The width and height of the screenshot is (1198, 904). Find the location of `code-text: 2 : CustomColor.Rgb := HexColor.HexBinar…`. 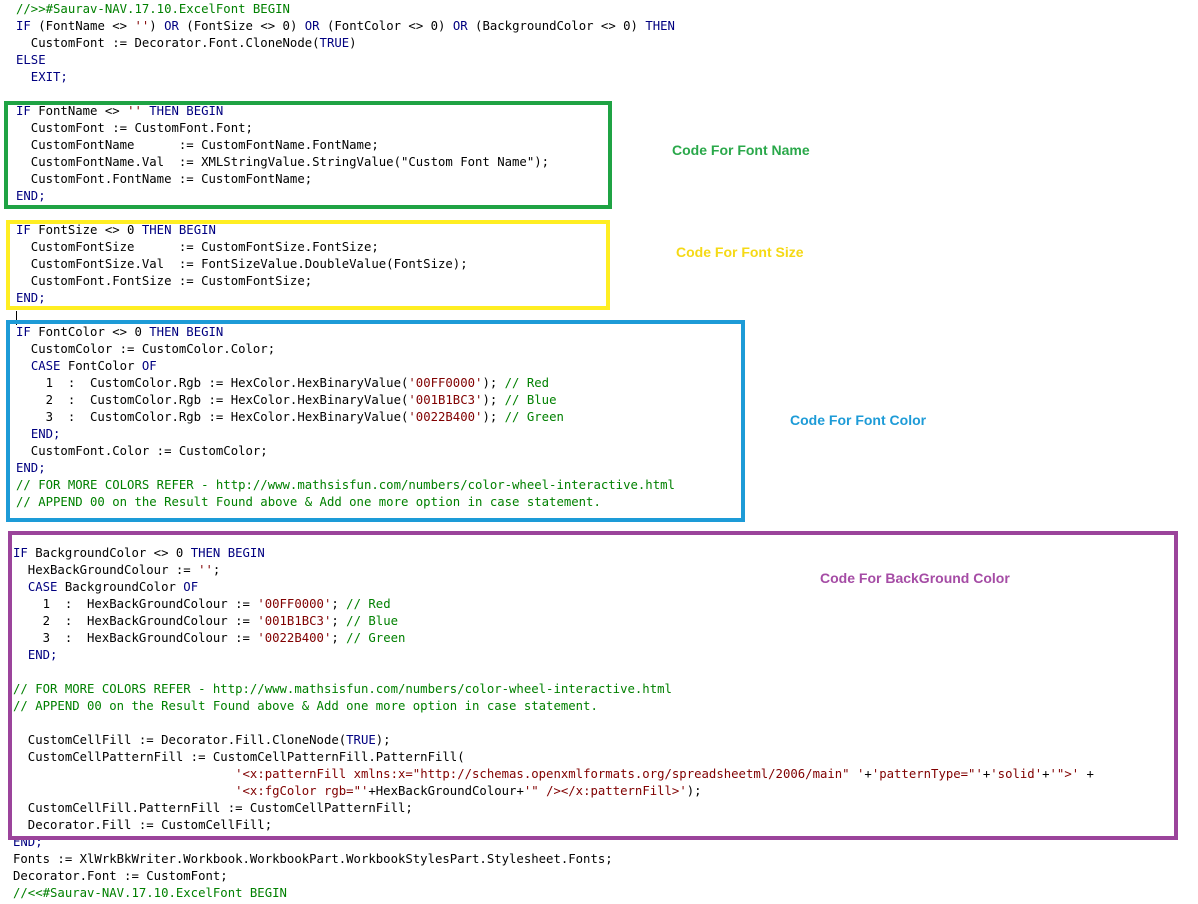

code-text: 2 : CustomColor.Rgb := HexColor.HexBinar… is located at coordinates (212, 400).